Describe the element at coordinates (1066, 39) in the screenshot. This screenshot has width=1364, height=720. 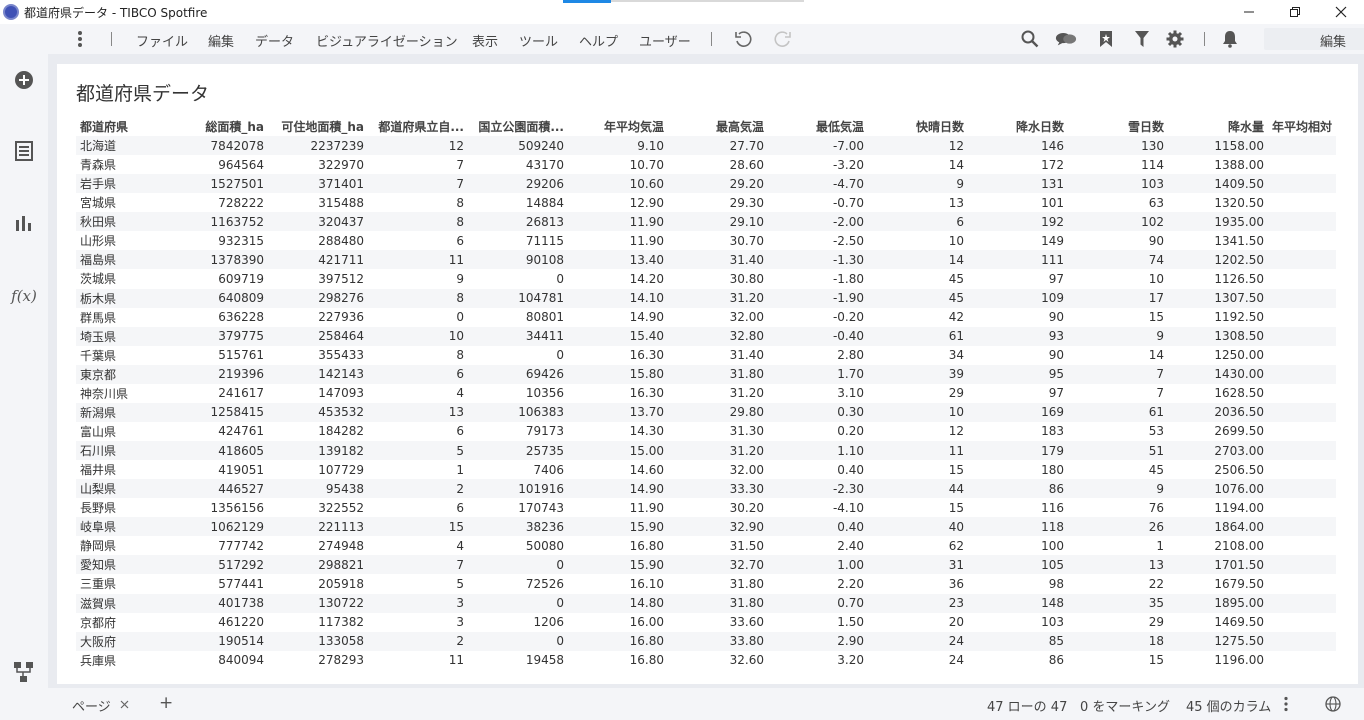
I see `collaboration-button` at that location.